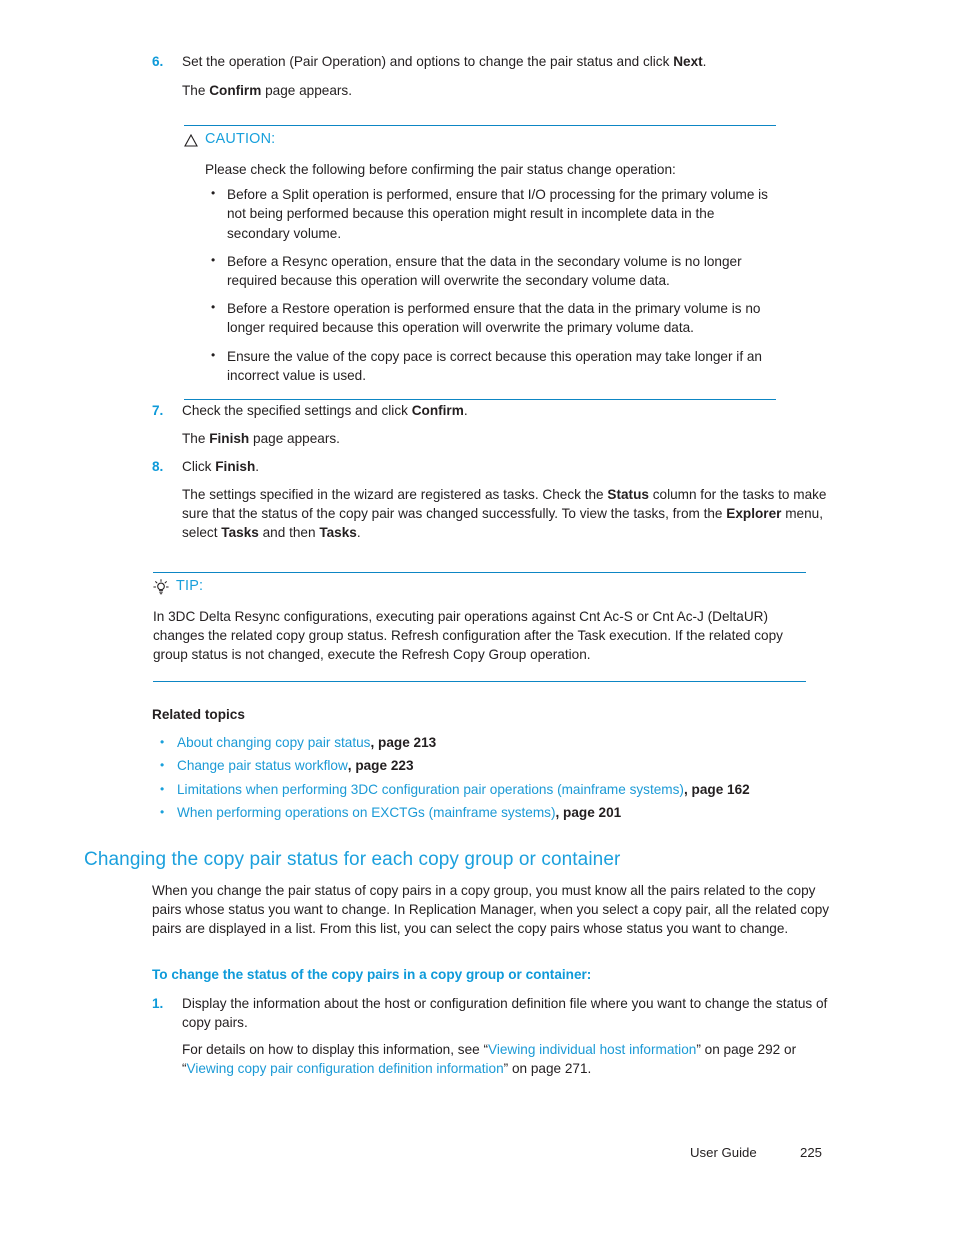  I want to click on caution-label: CAUTION:, so click(240, 139).